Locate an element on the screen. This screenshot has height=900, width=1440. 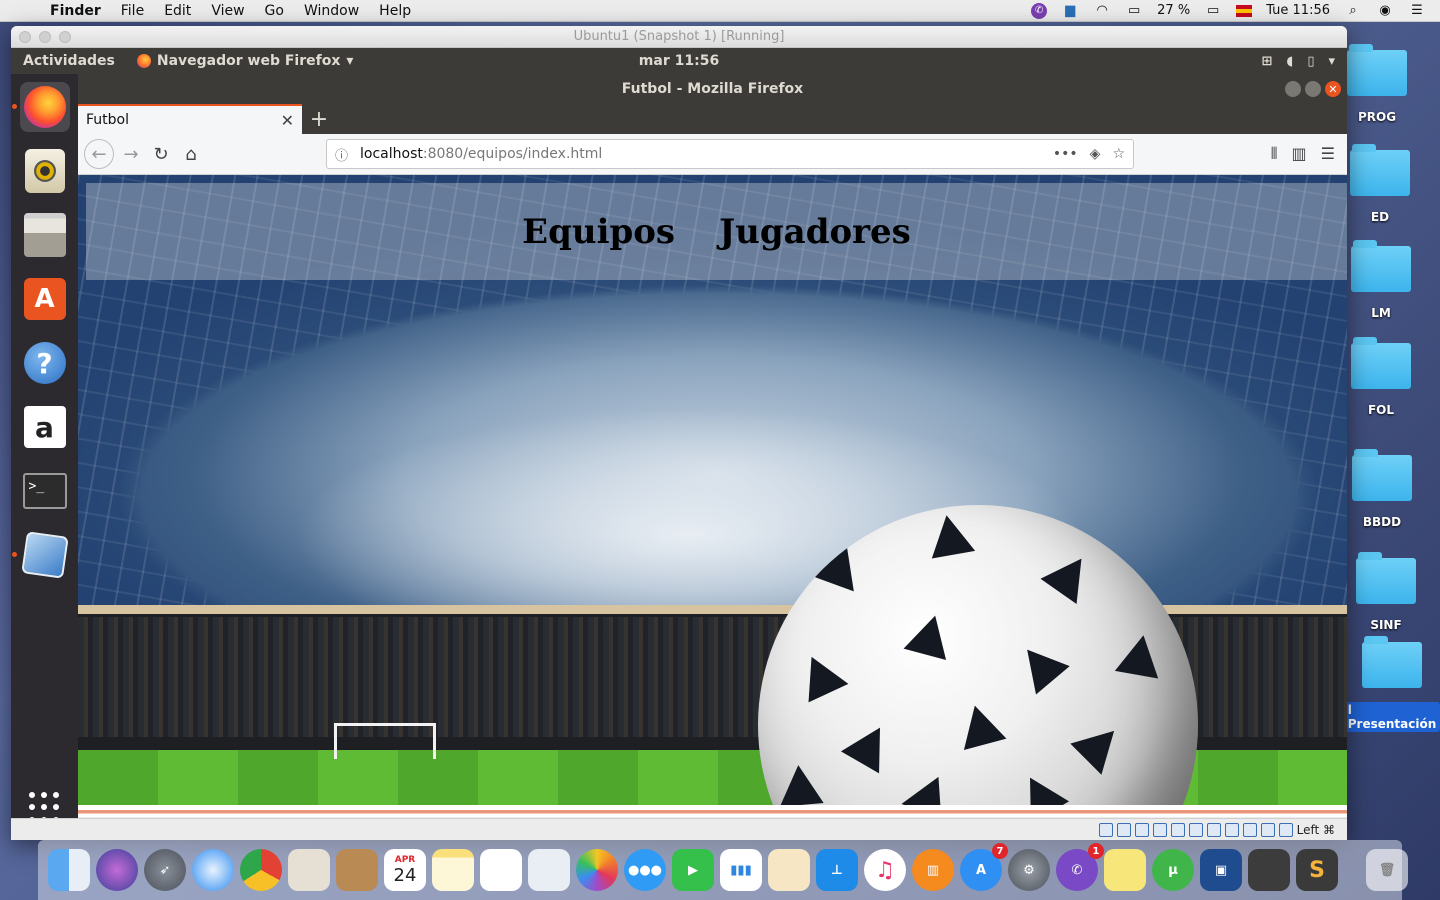
battery-icon: ▭ is located at coordinates (1213, 11).